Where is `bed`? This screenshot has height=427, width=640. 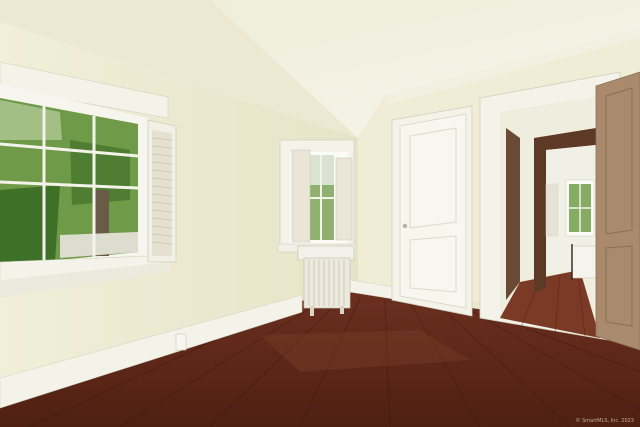
bed is located at coordinates (584, 262).